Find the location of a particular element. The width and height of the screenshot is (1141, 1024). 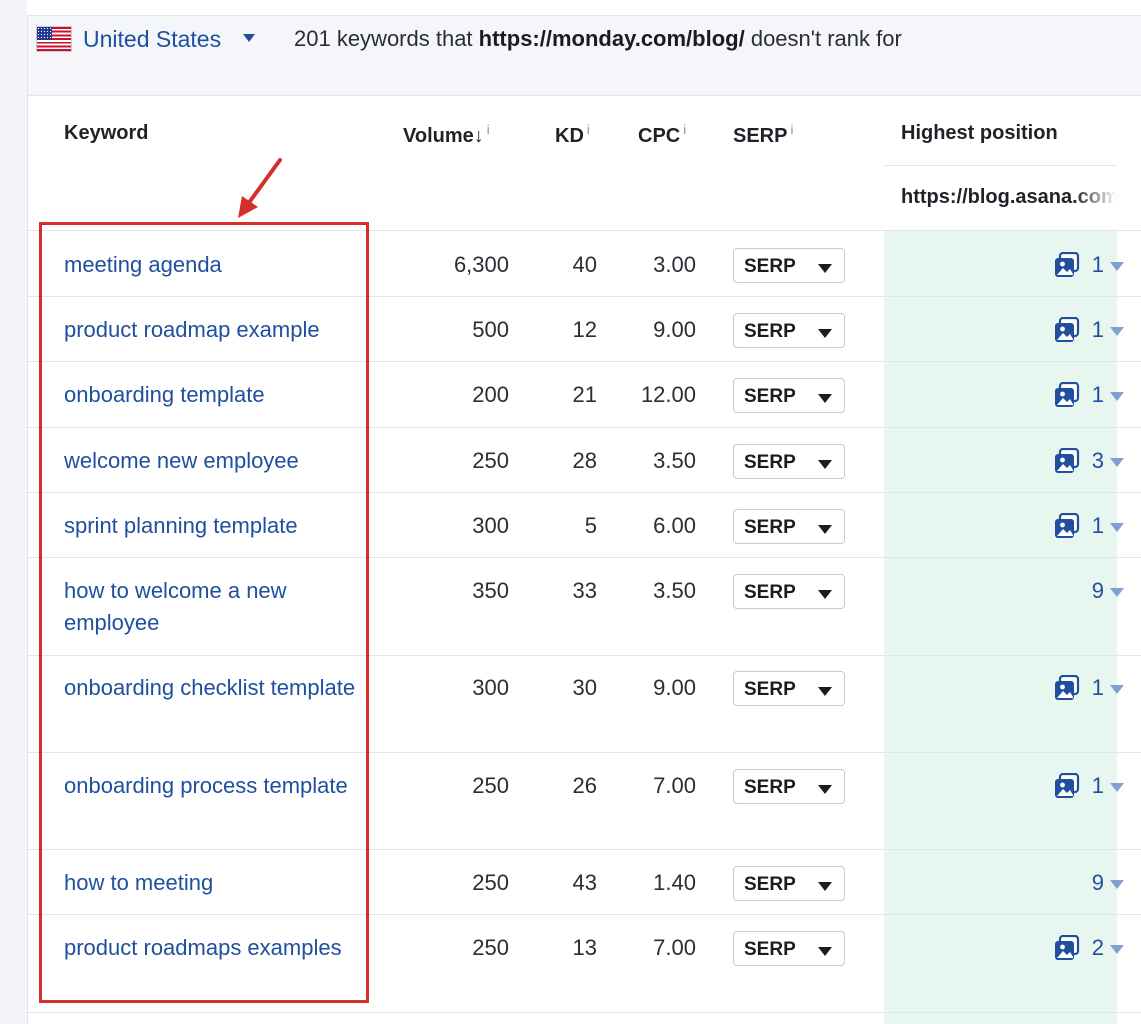

column-header-serp: SERP i is located at coordinates (763, 135).